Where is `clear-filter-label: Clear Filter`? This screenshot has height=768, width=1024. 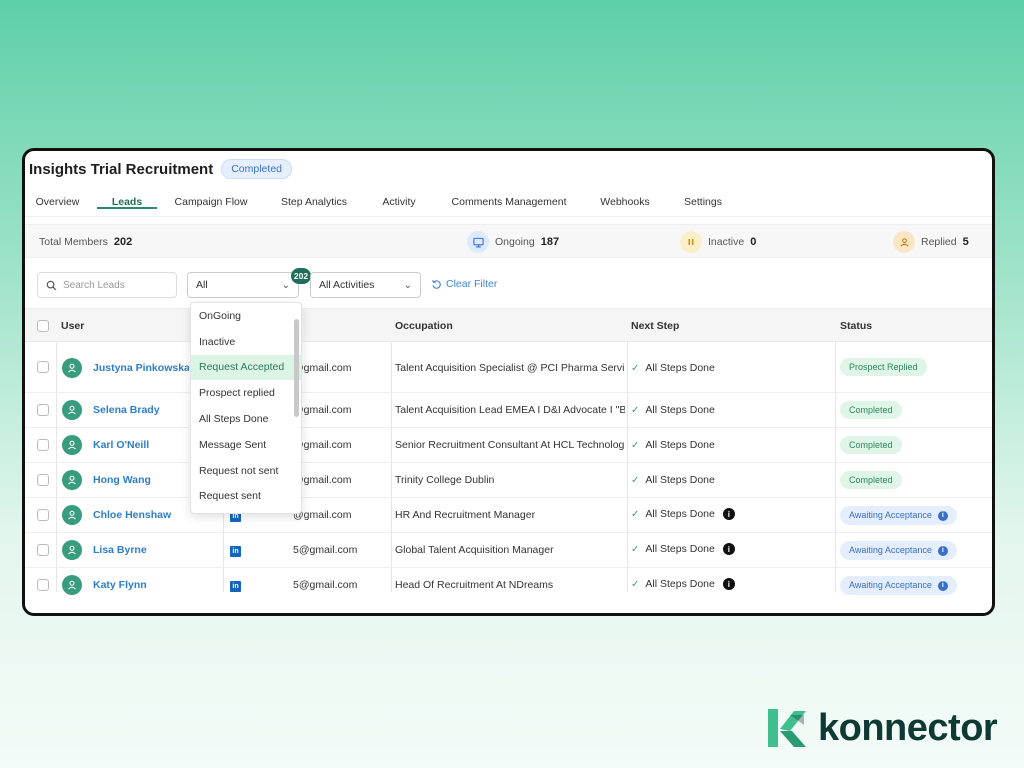
clear-filter-label: Clear Filter is located at coordinates (472, 284).